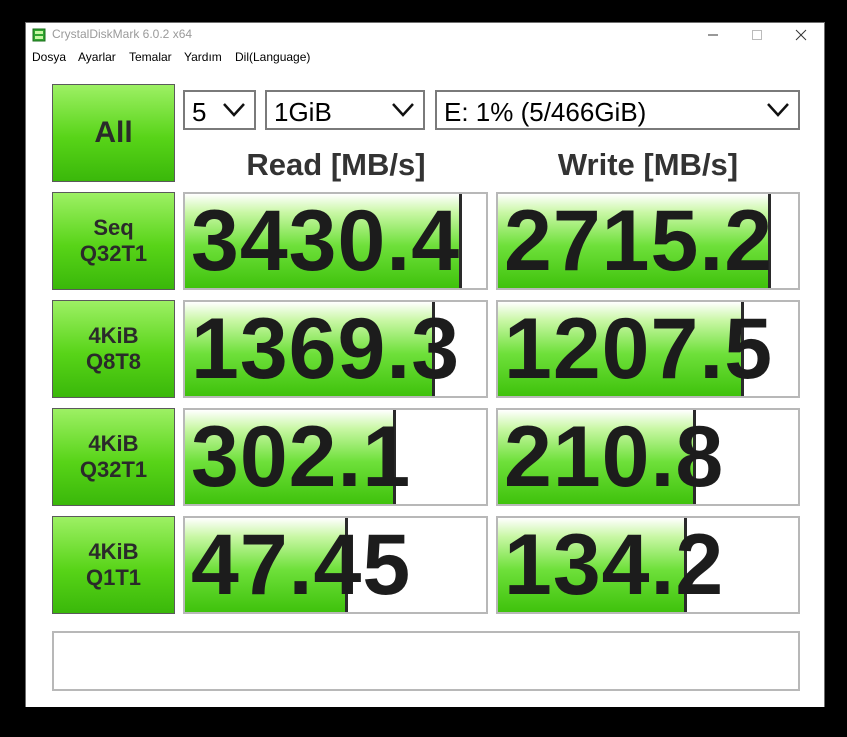 This screenshot has width=847, height=737. What do you see at coordinates (326, 241) in the screenshot?
I see `read-value: 3430.4` at bounding box center [326, 241].